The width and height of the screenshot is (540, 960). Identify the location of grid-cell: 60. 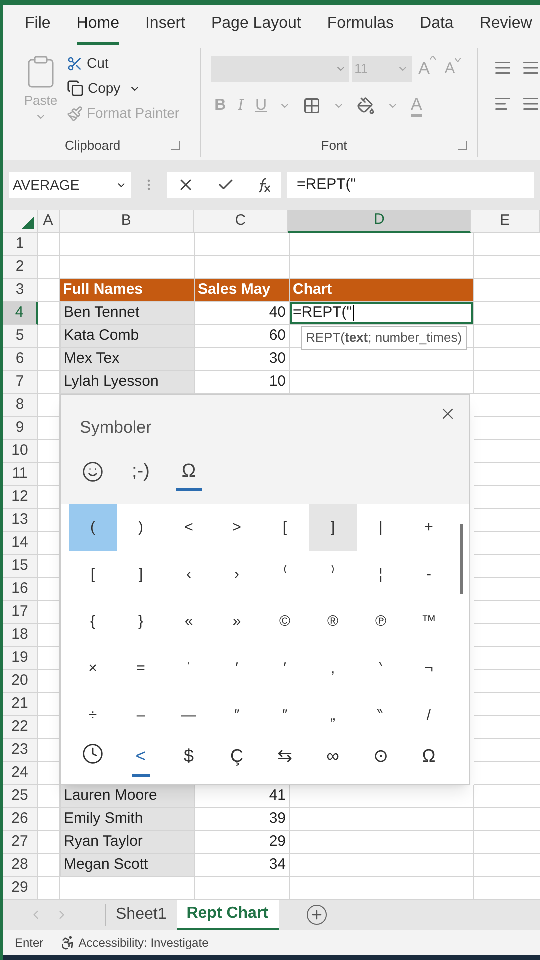
(242, 336).